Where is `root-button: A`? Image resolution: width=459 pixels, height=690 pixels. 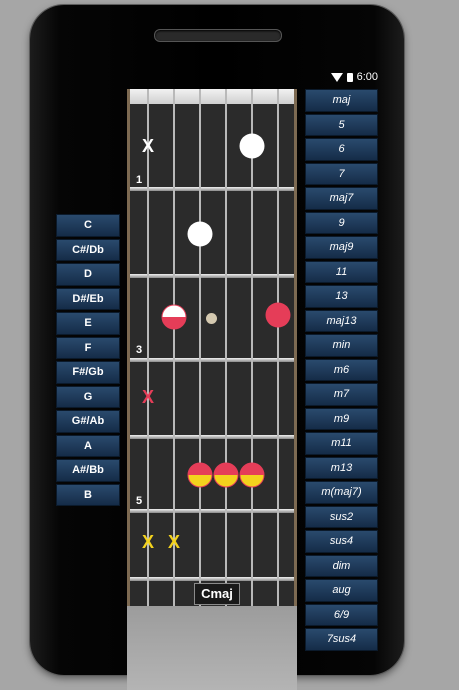
root-button: A is located at coordinates (88, 445).